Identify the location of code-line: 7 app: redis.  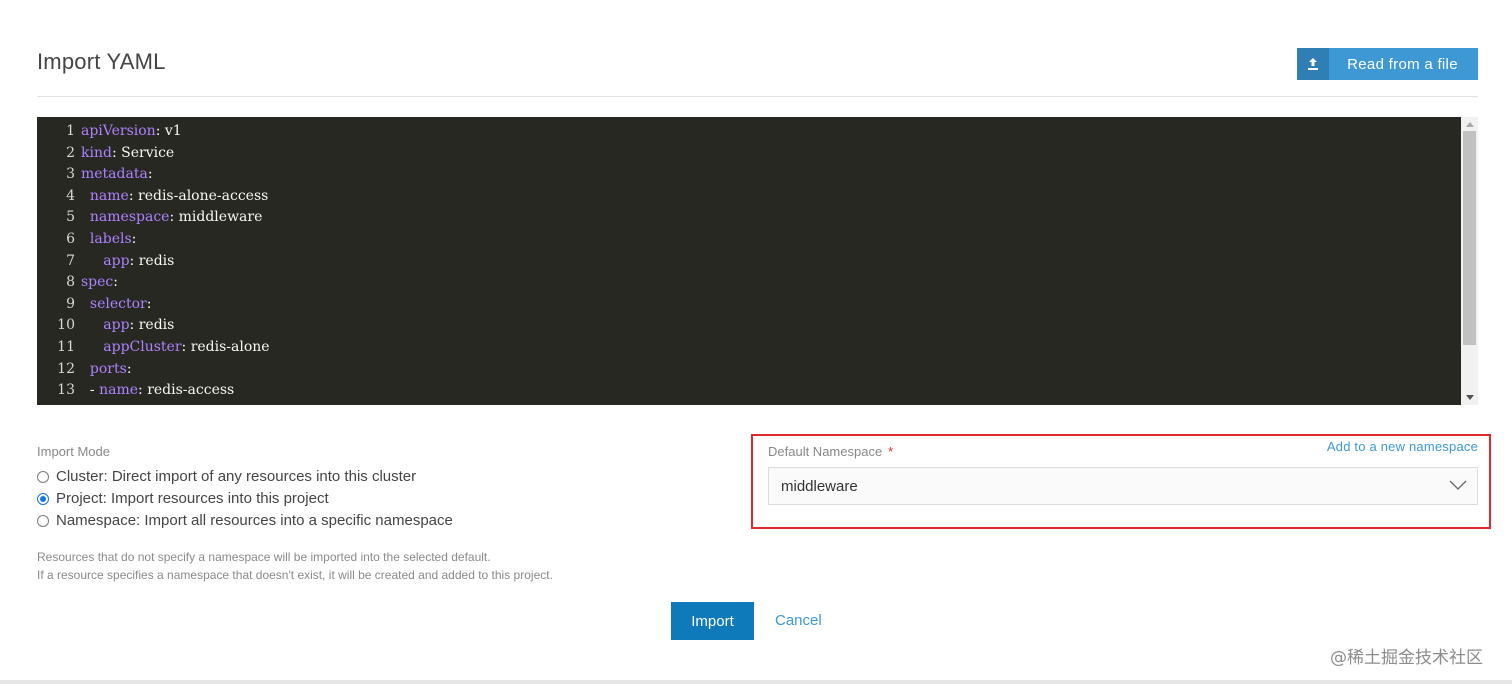
(105, 262).